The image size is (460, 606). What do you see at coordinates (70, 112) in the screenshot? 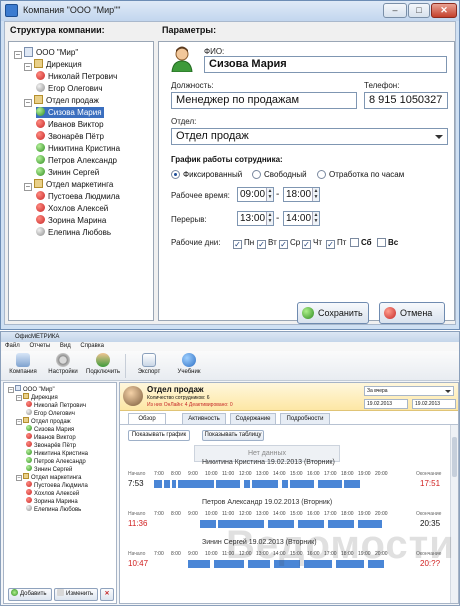
I see `tree-employee-selected: Сизова Мария` at bounding box center [70, 112].